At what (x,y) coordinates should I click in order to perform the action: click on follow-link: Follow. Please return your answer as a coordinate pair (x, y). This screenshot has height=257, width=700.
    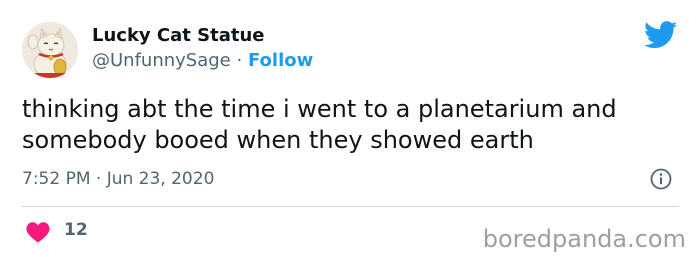
    Looking at the image, I should click on (280, 60).